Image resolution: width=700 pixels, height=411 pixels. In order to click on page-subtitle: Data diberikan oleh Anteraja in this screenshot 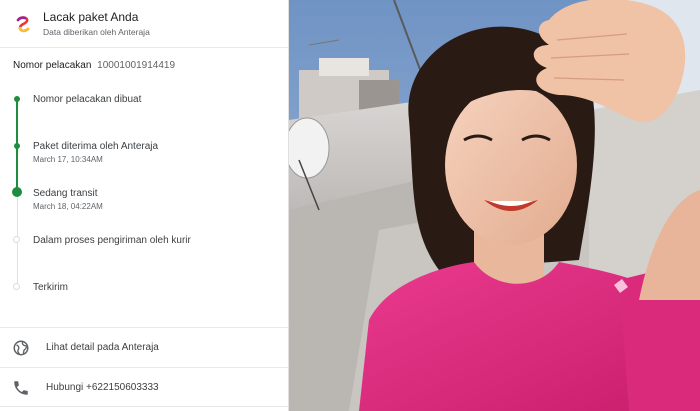, I will do `click(96, 32)`.